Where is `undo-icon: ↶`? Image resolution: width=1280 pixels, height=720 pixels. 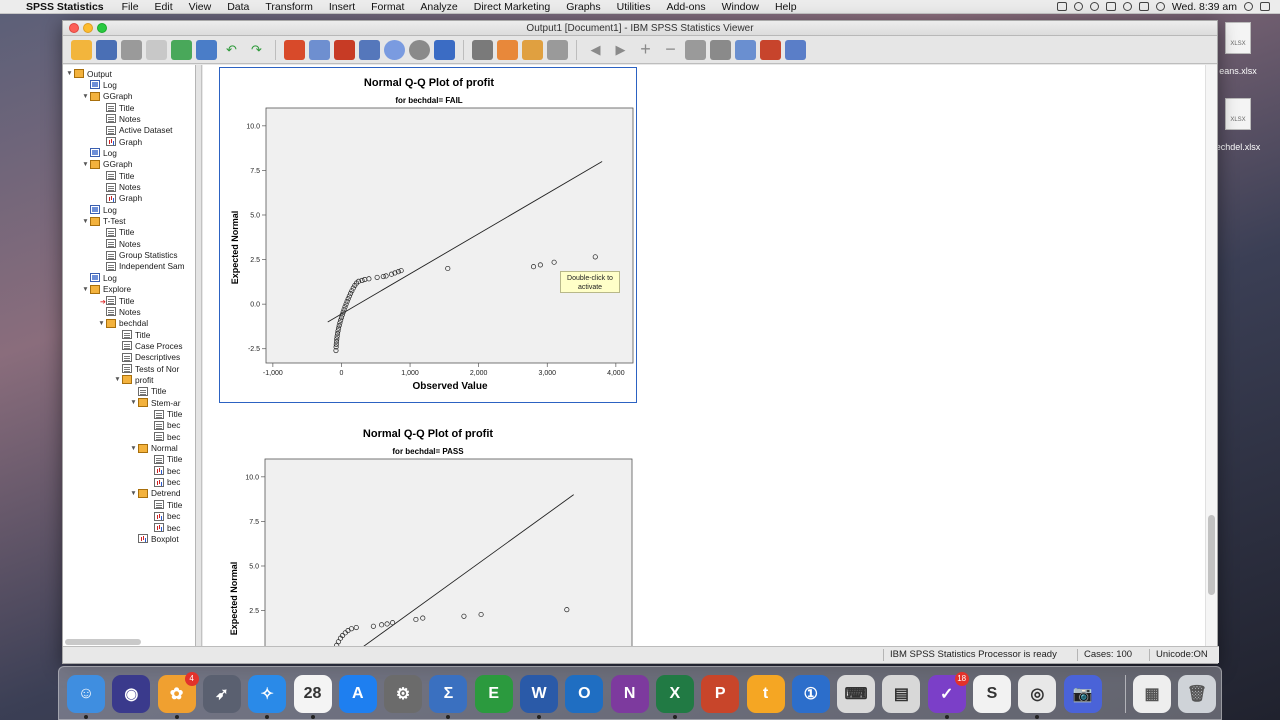
undo-icon: ↶ is located at coordinates (231, 50).